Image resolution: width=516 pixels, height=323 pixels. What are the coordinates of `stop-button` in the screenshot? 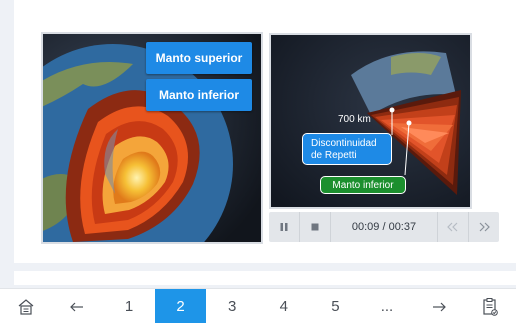 It's located at (315, 227).